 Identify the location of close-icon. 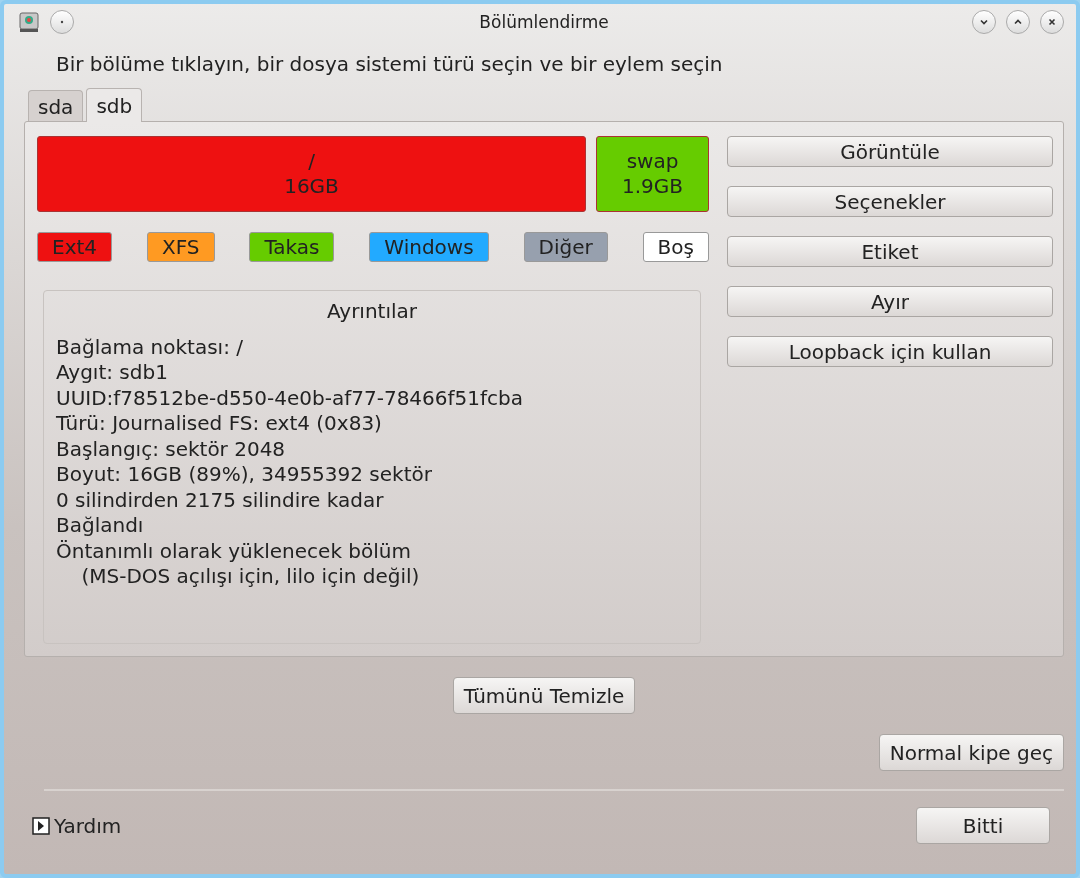
(1052, 22).